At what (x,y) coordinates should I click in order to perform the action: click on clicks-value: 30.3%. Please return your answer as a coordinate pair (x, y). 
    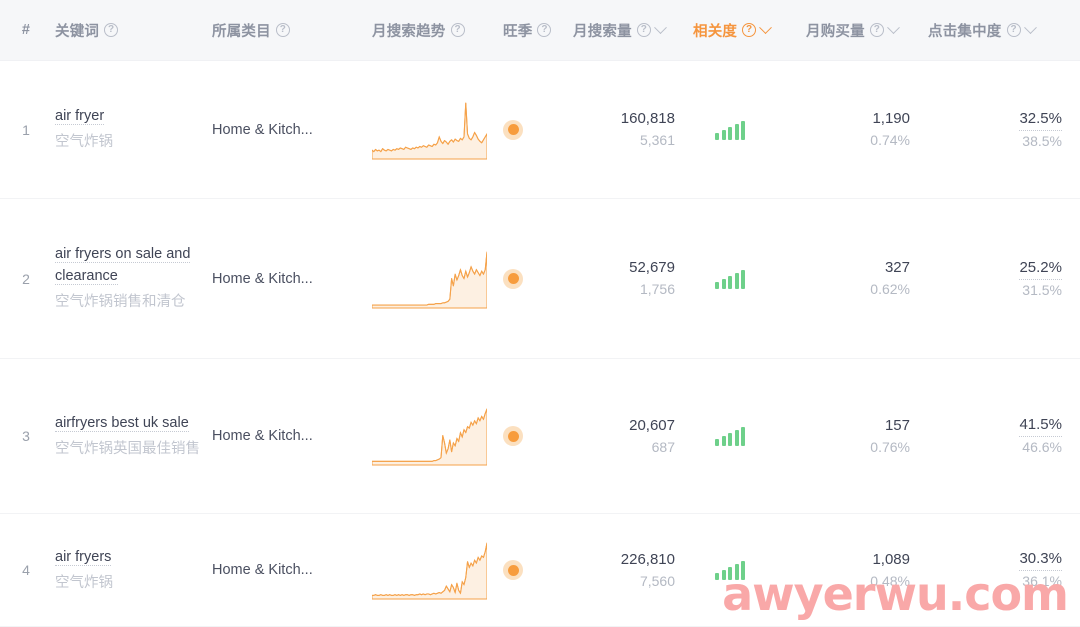
    Looking at the image, I should click on (1040, 559).